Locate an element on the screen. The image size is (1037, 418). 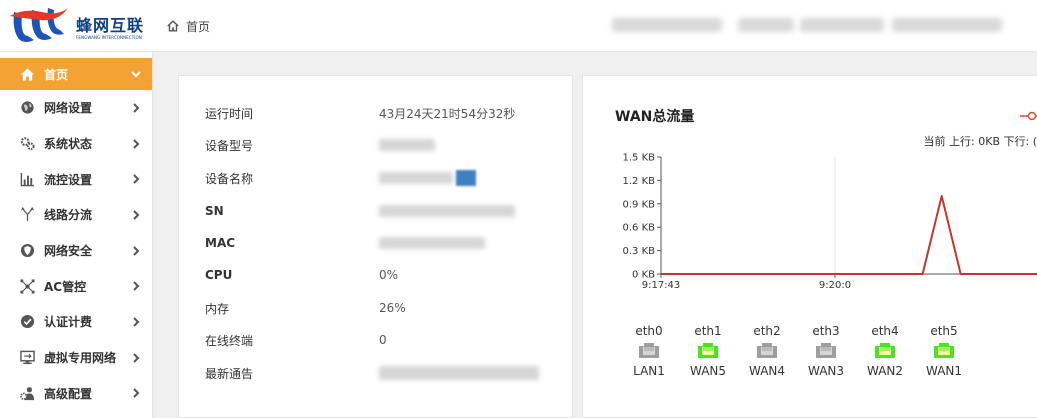
sidebar-item-label: 虚拟专用网络 is located at coordinates (80, 358).